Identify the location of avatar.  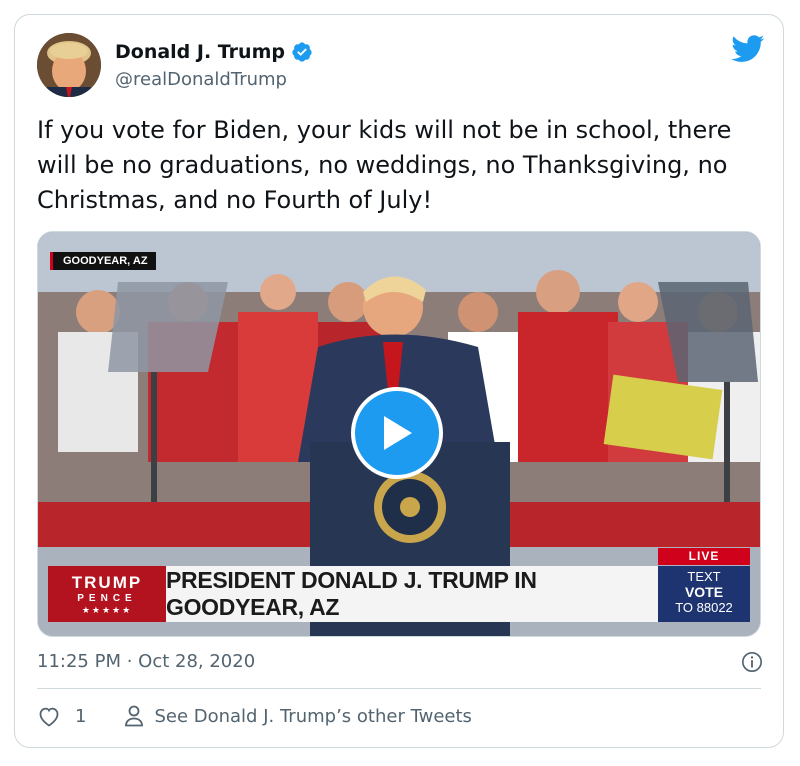
(69, 65).